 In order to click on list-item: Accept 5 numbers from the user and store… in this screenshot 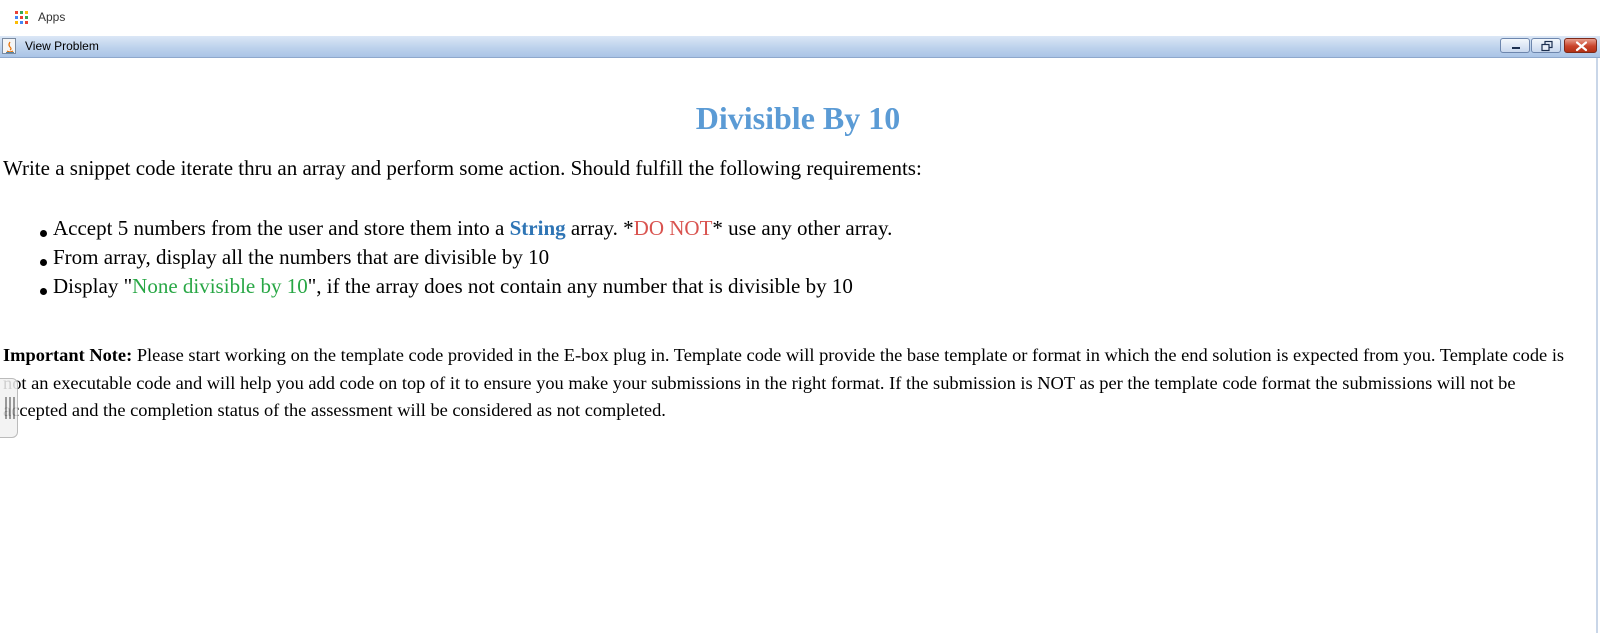, I will do `click(466, 228)`.